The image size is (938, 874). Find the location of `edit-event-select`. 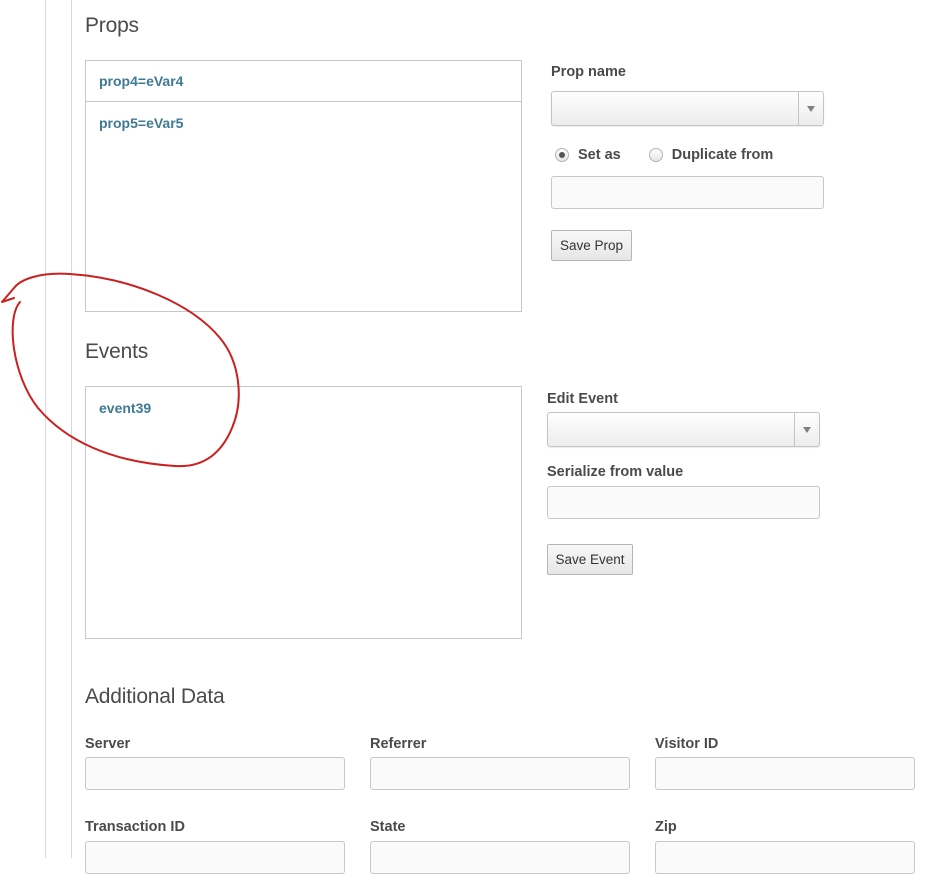

edit-event-select is located at coordinates (683, 429).